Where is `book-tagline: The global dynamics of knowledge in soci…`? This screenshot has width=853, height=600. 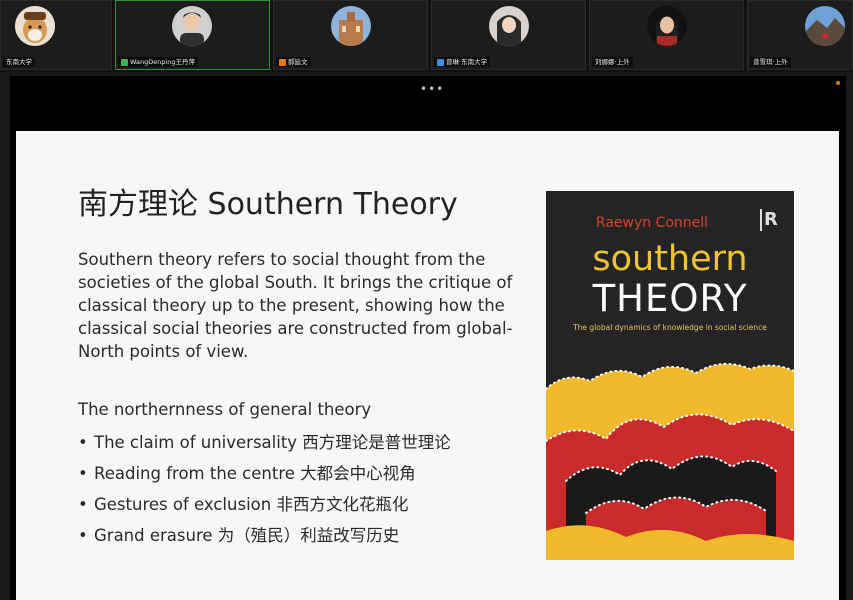
book-tagline: The global dynamics of knowledge in soci… is located at coordinates (670, 327).